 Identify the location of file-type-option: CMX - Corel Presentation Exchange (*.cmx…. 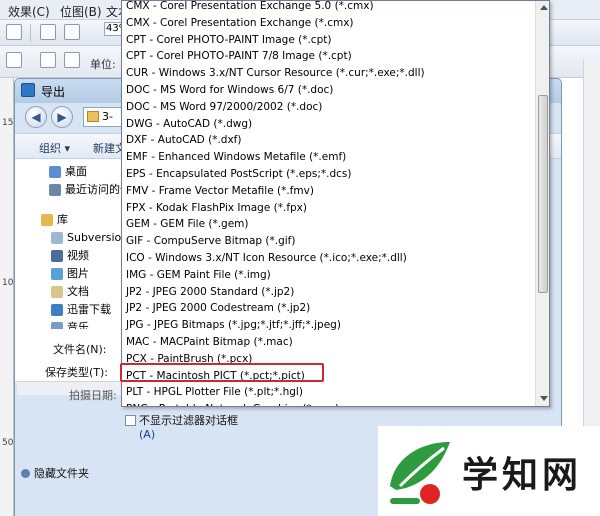
(328, 23).